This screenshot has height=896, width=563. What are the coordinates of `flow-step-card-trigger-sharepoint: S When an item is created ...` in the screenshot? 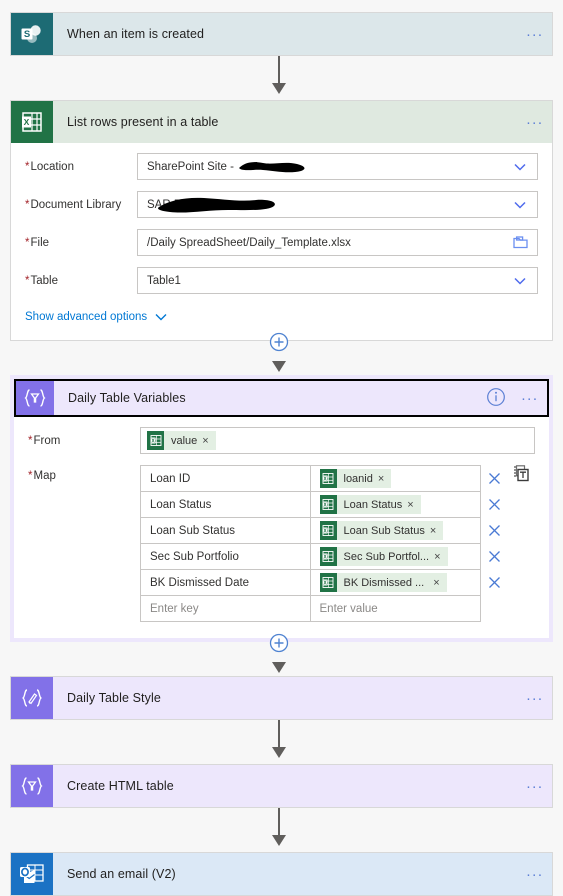 It's located at (281, 34).